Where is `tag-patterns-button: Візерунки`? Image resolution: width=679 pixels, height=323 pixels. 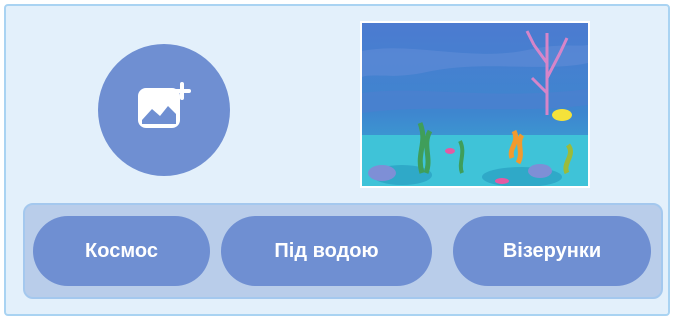
tag-patterns-button: Візерунки is located at coordinates (552, 251).